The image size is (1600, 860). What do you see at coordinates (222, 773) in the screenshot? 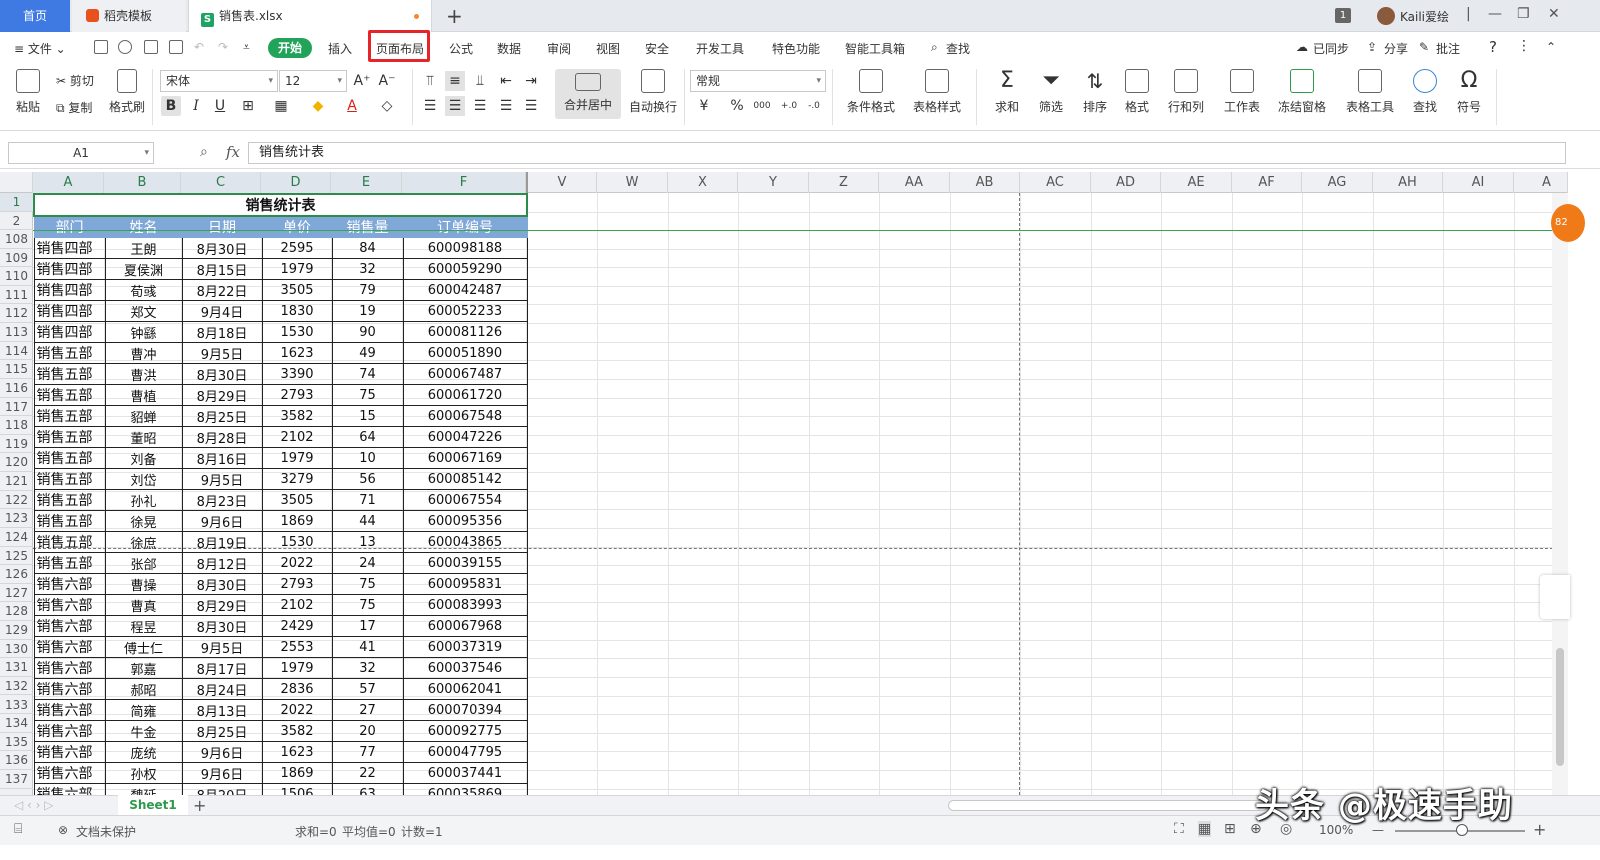
I see `table-cell: 9月6日` at bounding box center [222, 773].